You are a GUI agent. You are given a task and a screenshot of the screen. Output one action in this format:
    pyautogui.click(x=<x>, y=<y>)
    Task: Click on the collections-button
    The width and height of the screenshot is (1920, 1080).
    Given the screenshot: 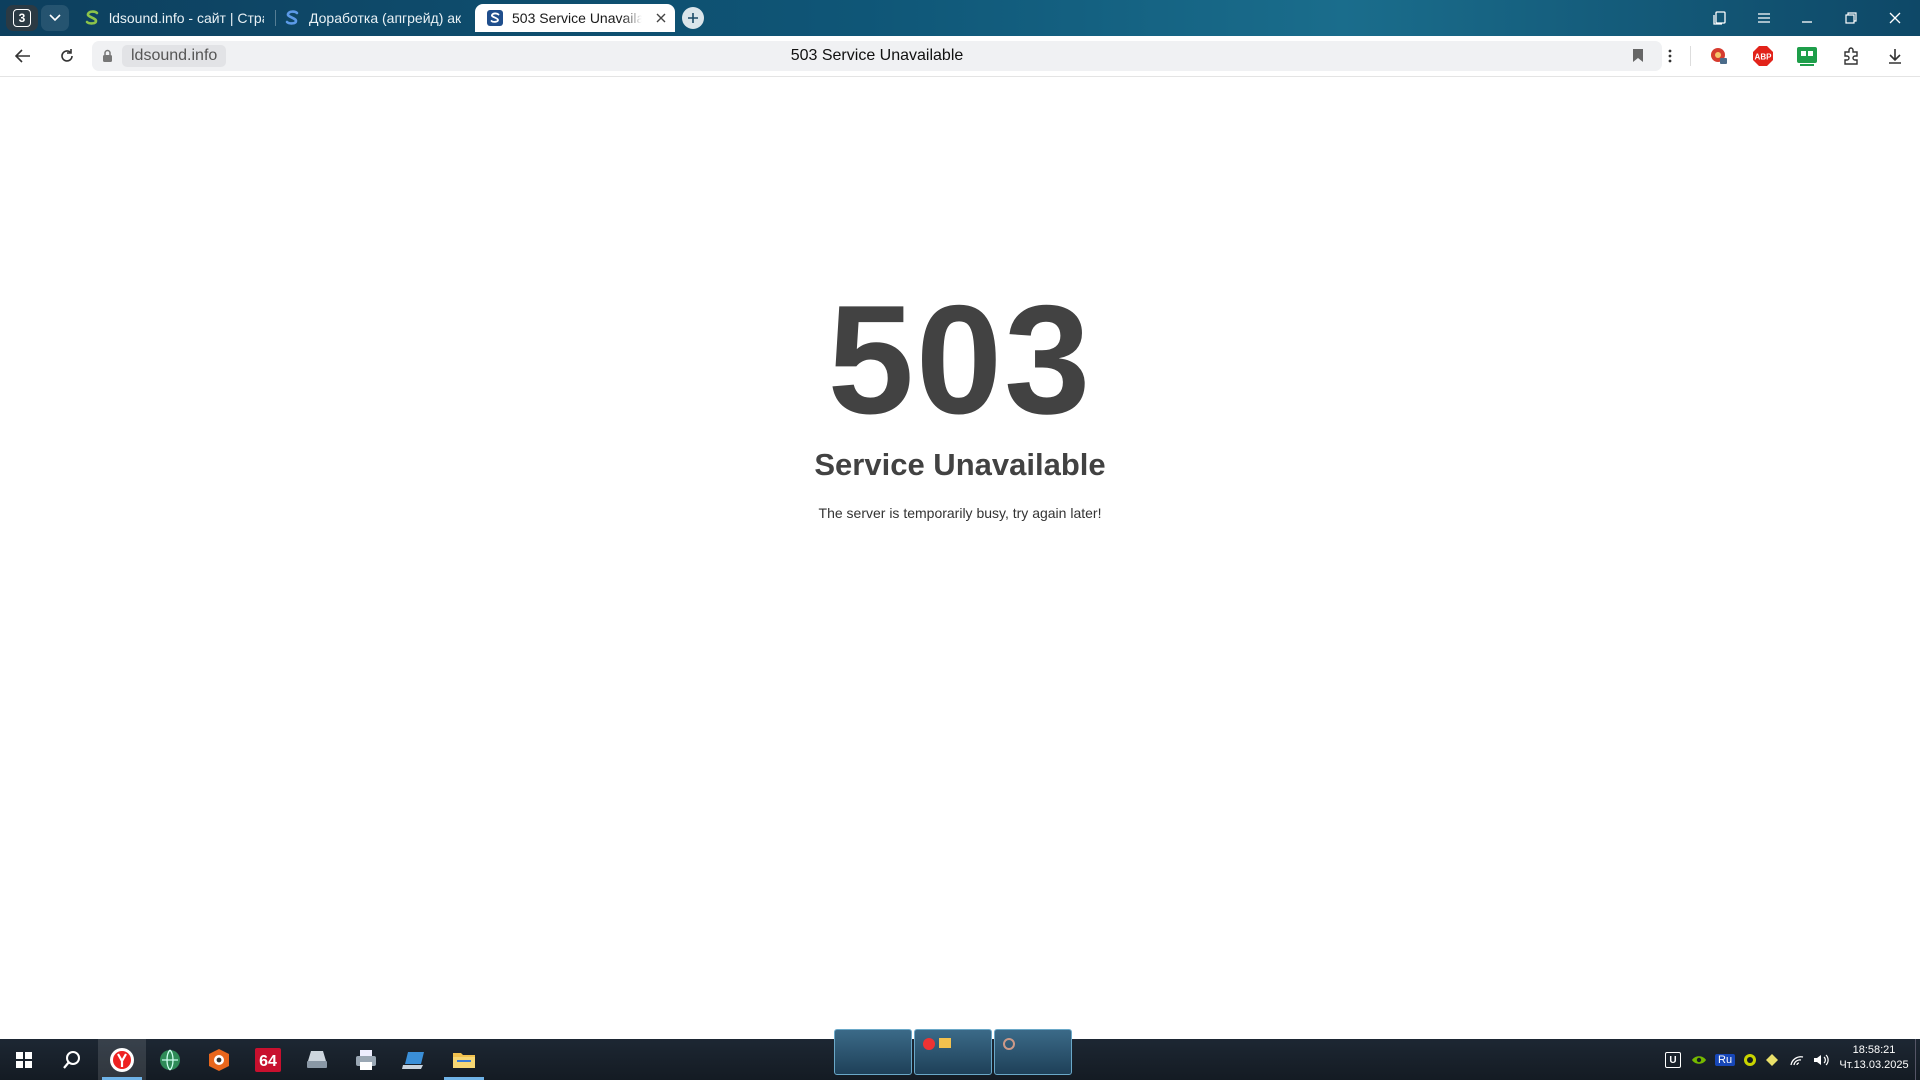 What is the action you would take?
    pyautogui.click(x=1720, y=18)
    